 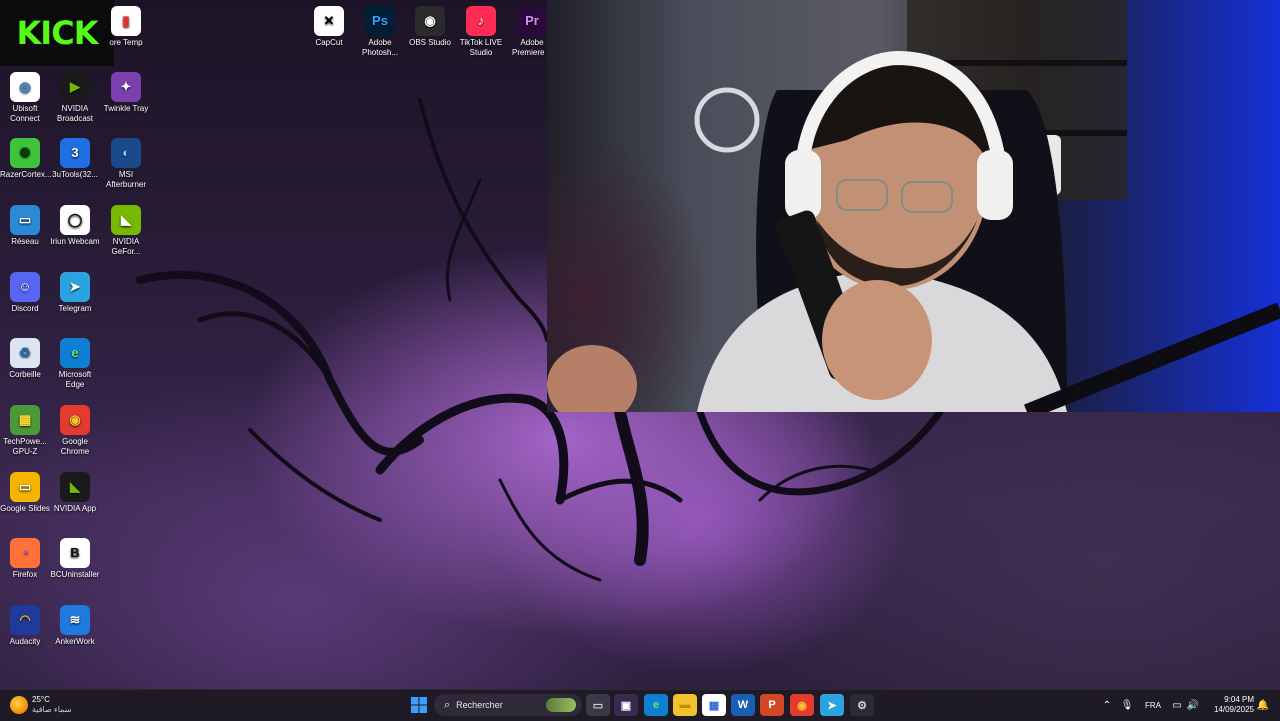 What do you see at coordinates (75, 353) in the screenshot?
I see `microsoft-edge-icon: e` at bounding box center [75, 353].